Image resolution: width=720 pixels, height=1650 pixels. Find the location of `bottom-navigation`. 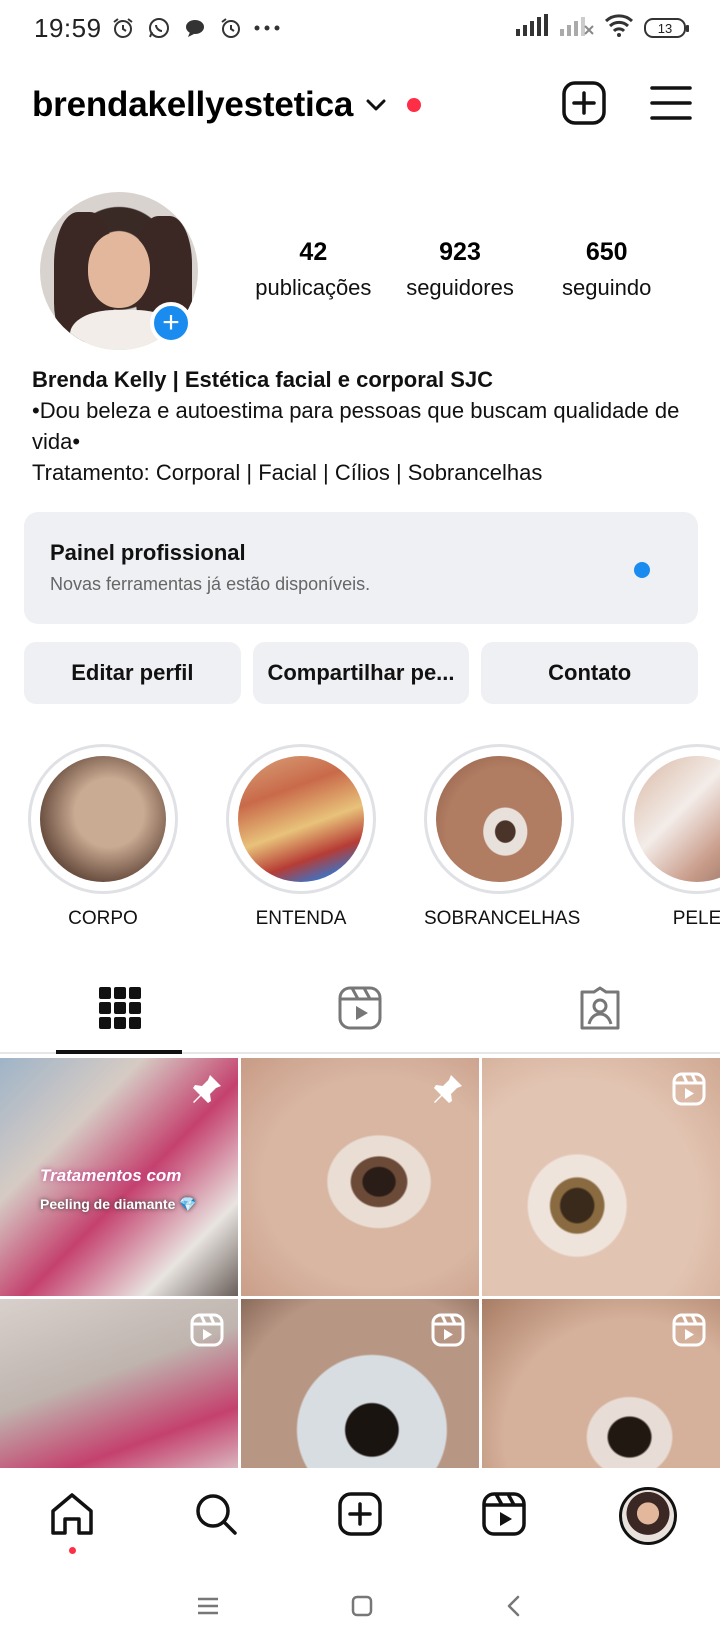

bottom-navigation is located at coordinates (360, 1516).